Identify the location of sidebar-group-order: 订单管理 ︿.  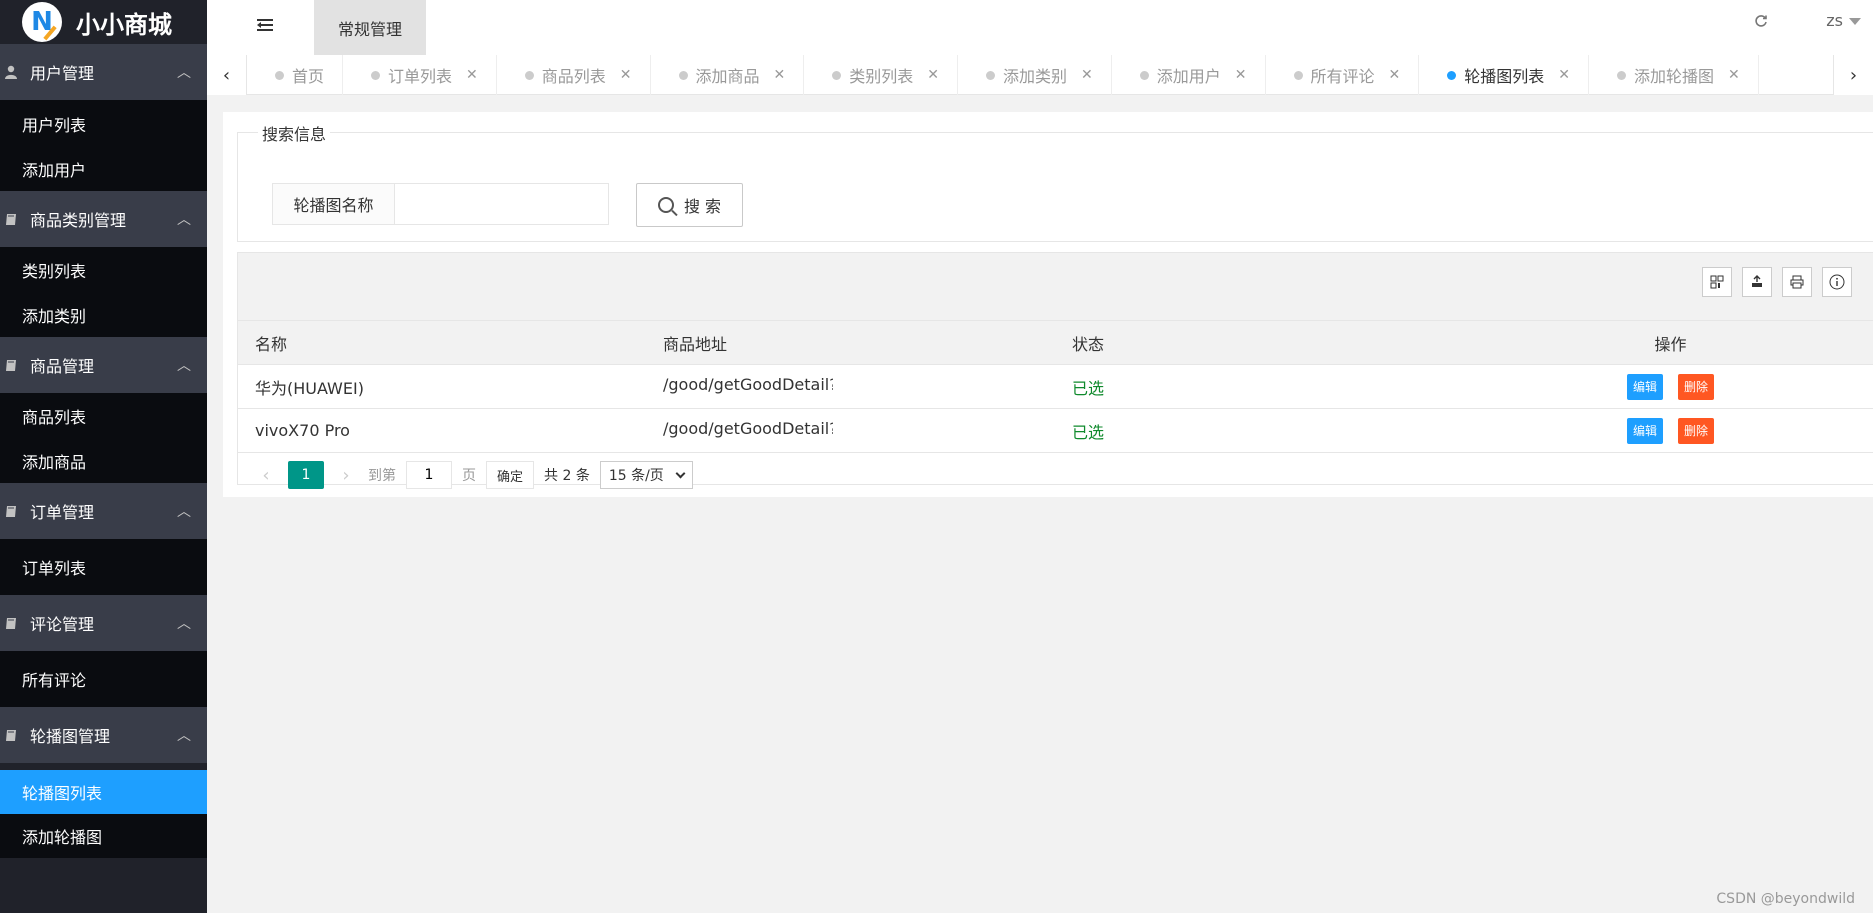
(103, 511).